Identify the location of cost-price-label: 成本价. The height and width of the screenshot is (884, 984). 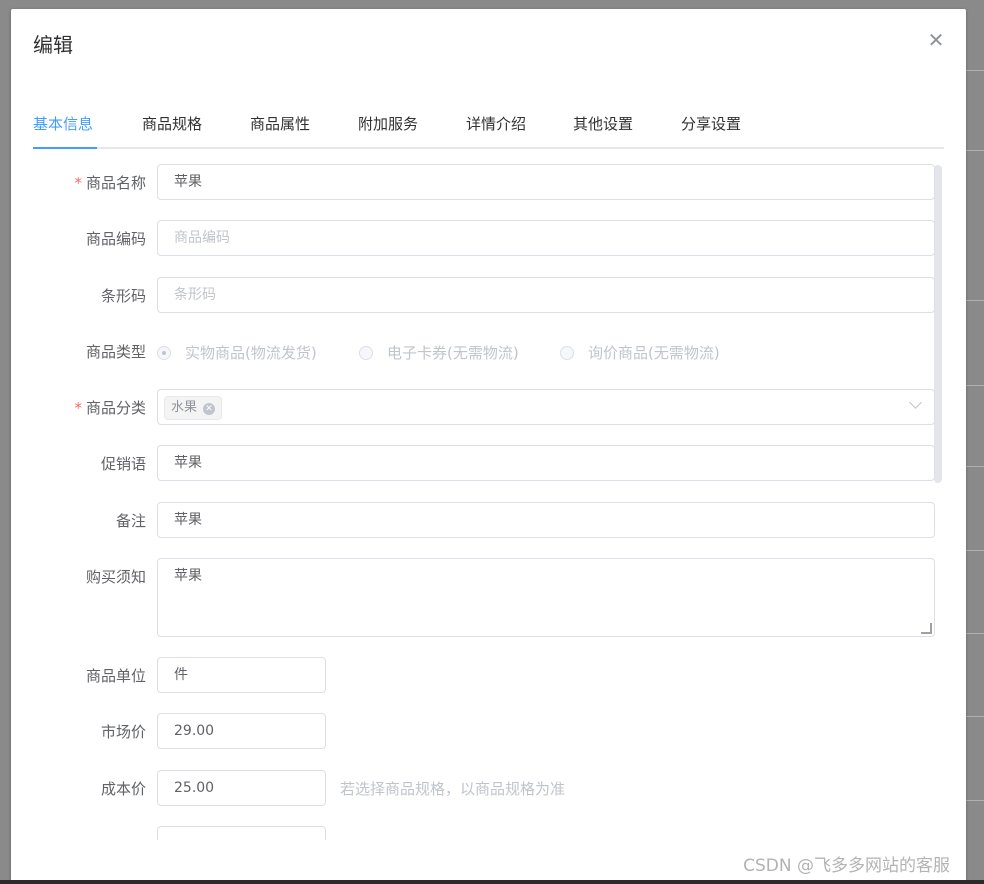
(123, 789).